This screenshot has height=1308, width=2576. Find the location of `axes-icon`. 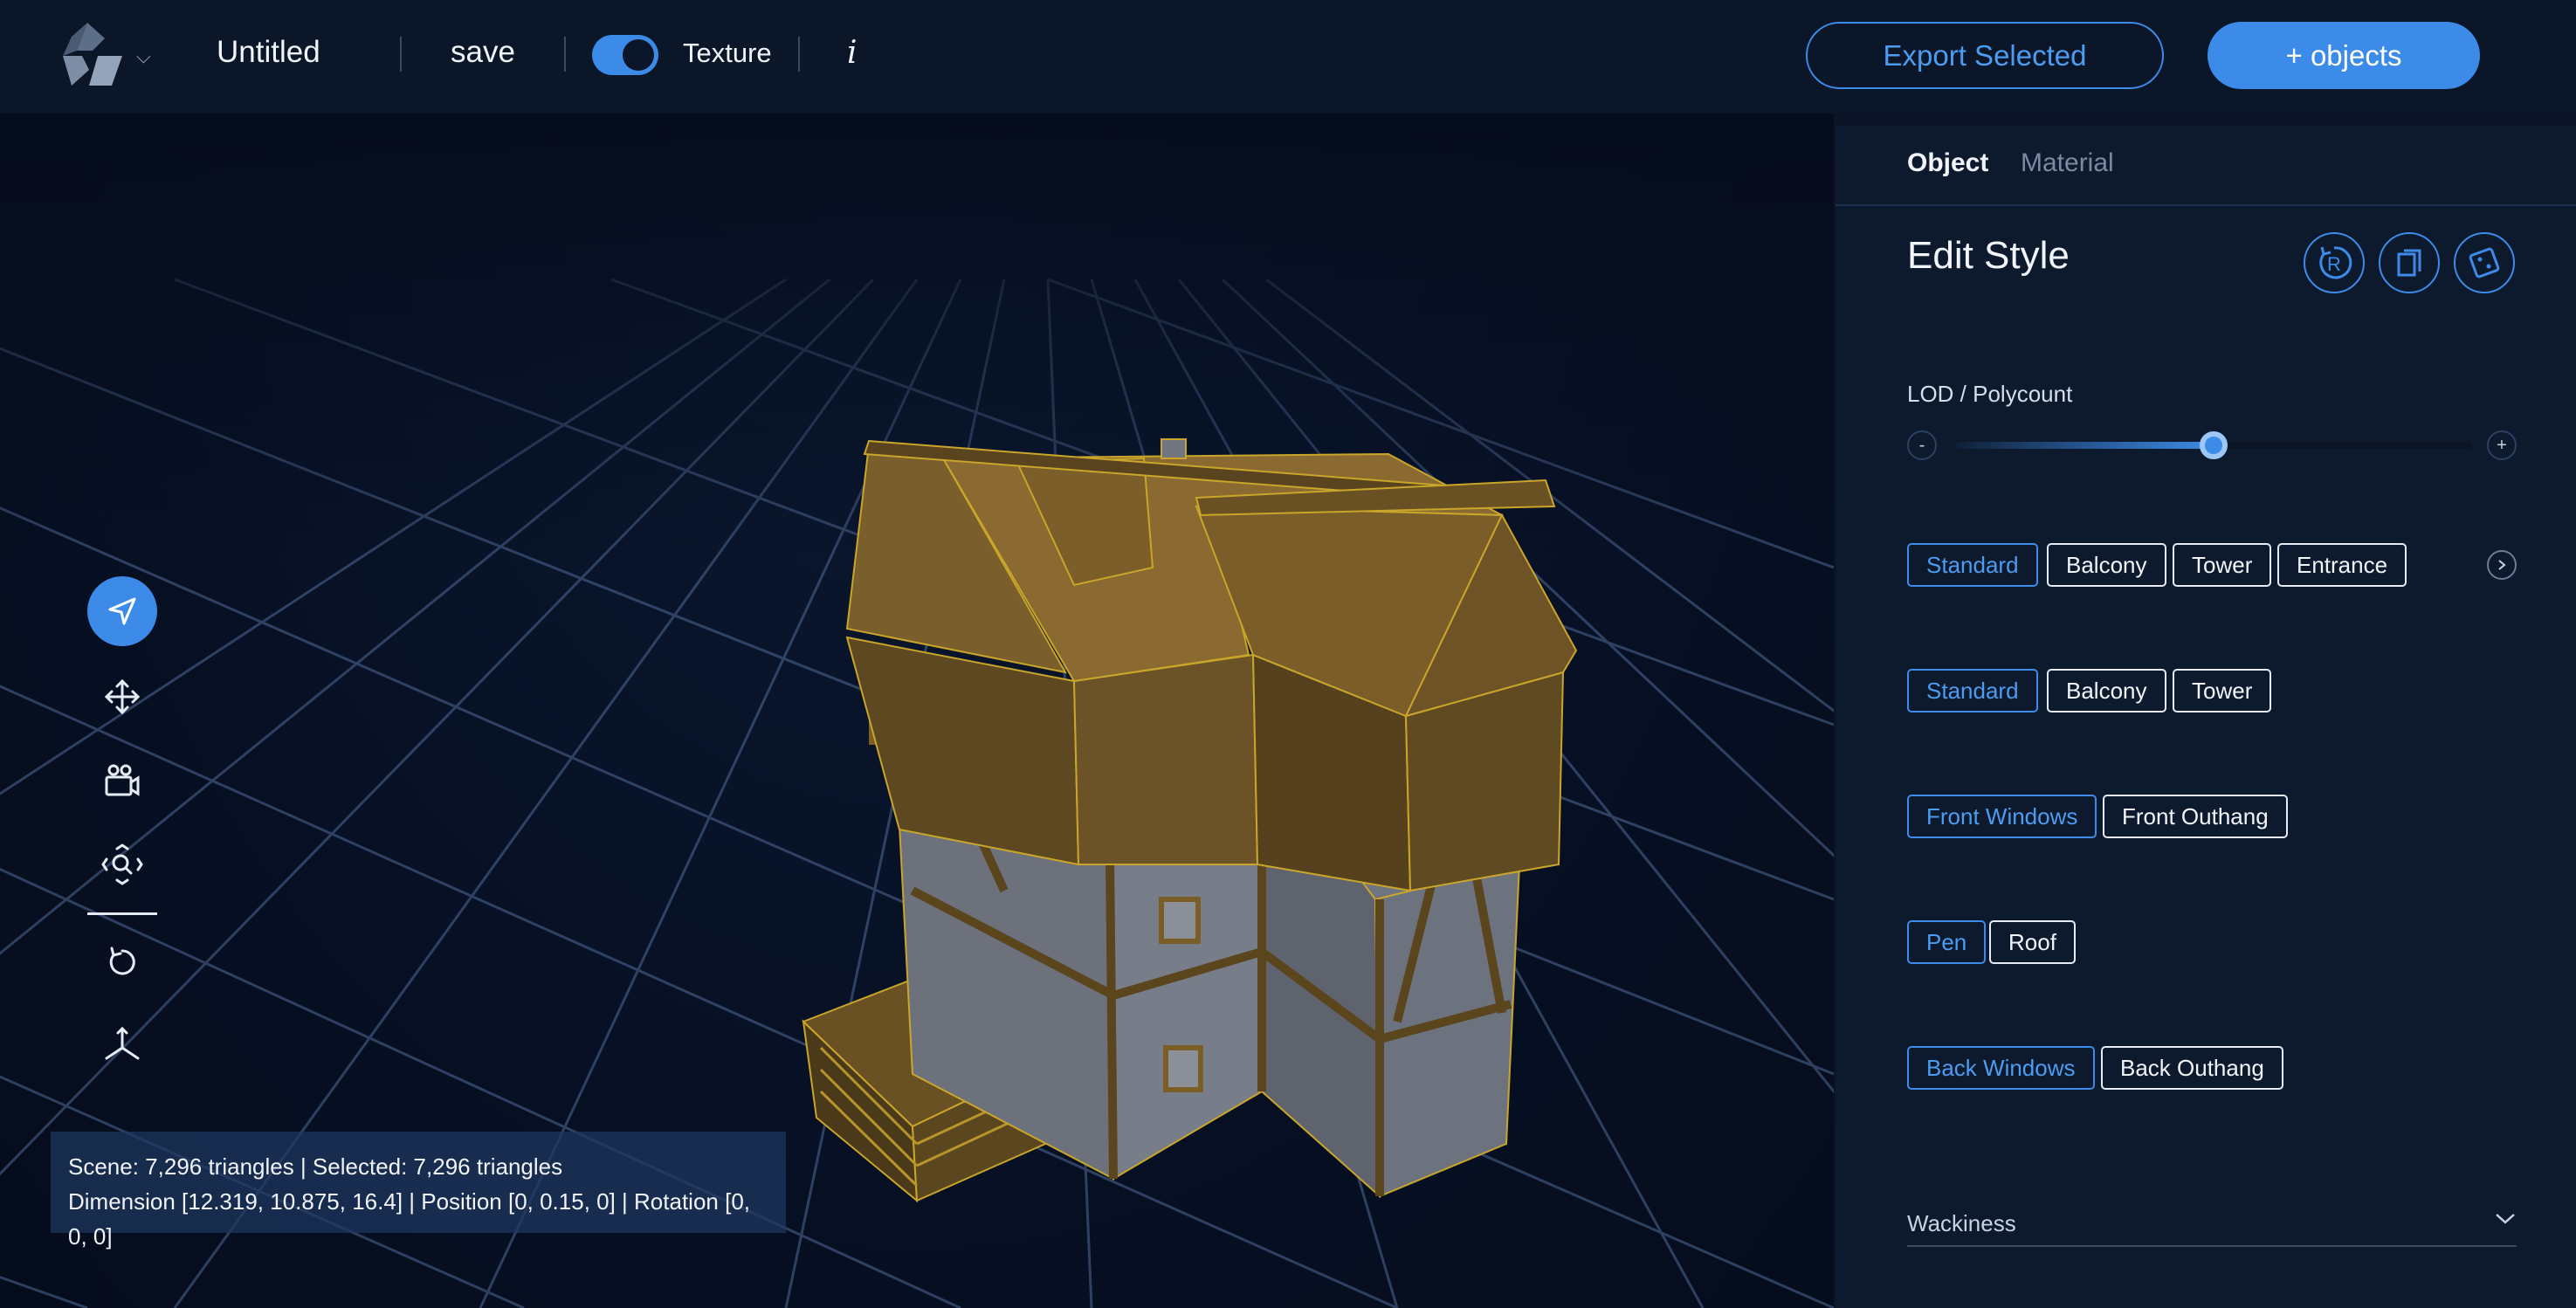

axes-icon is located at coordinates (122, 1043).